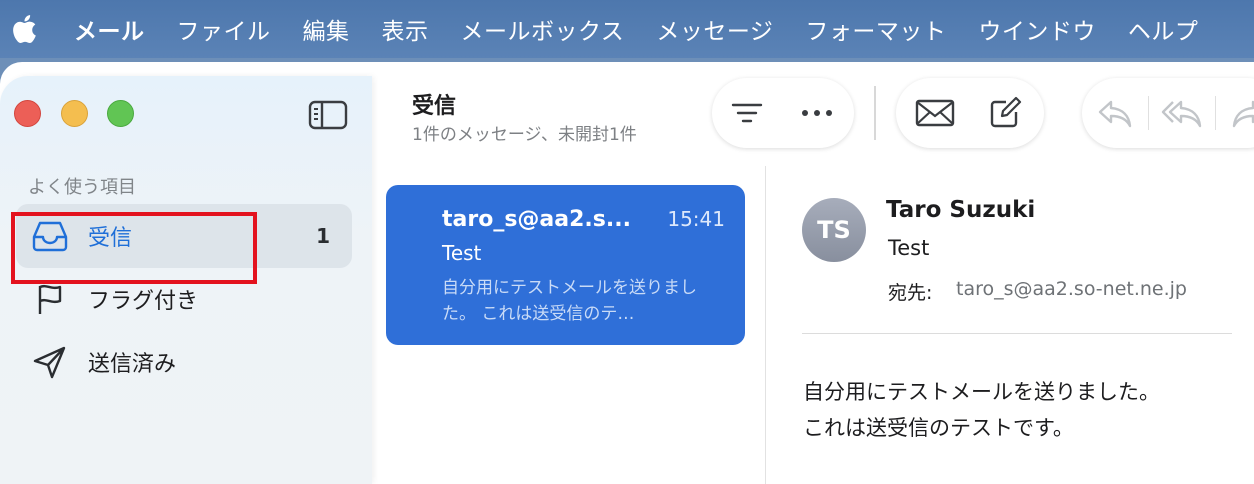 This screenshot has width=1254, height=484. I want to click on toolbar-group-reply, so click(1168, 113).